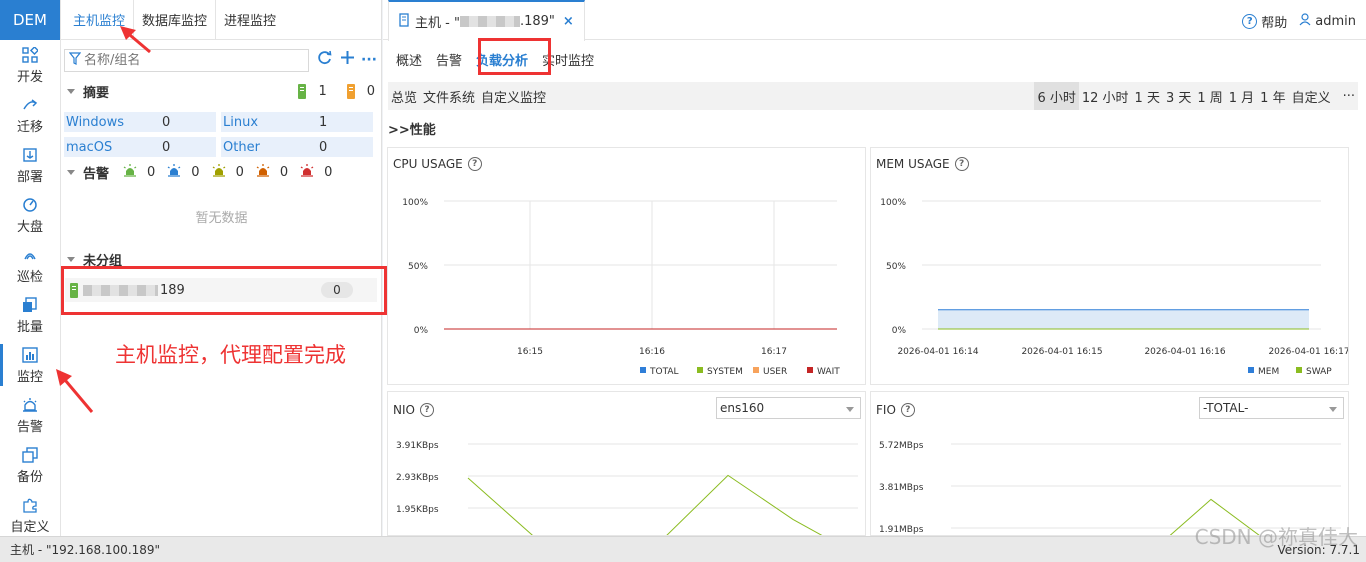  I want to click on summary-header: 摘要 1 0, so click(221, 91).